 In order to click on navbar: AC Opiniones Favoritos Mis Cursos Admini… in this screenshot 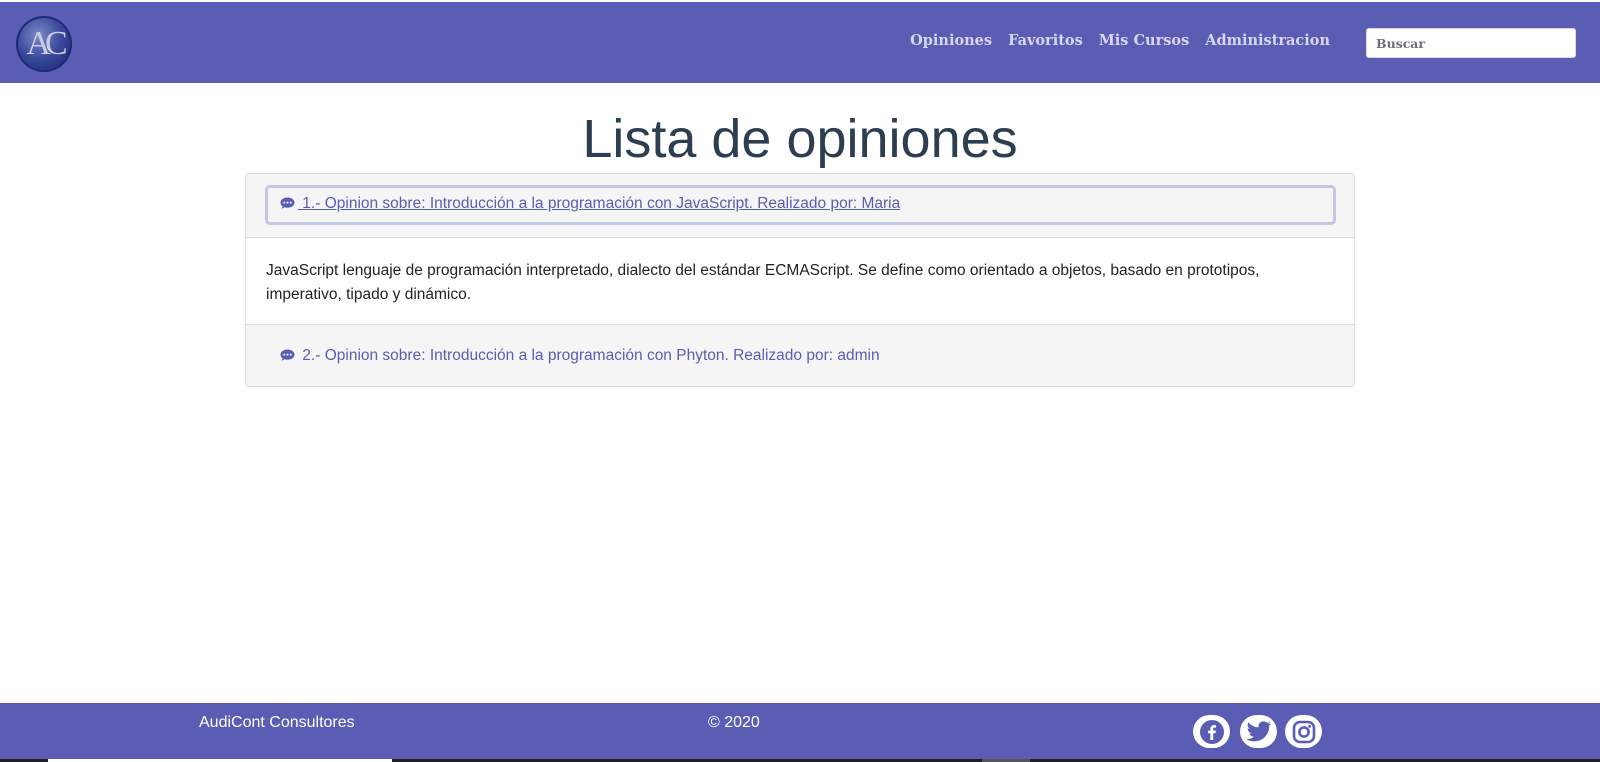, I will do `click(800, 42)`.